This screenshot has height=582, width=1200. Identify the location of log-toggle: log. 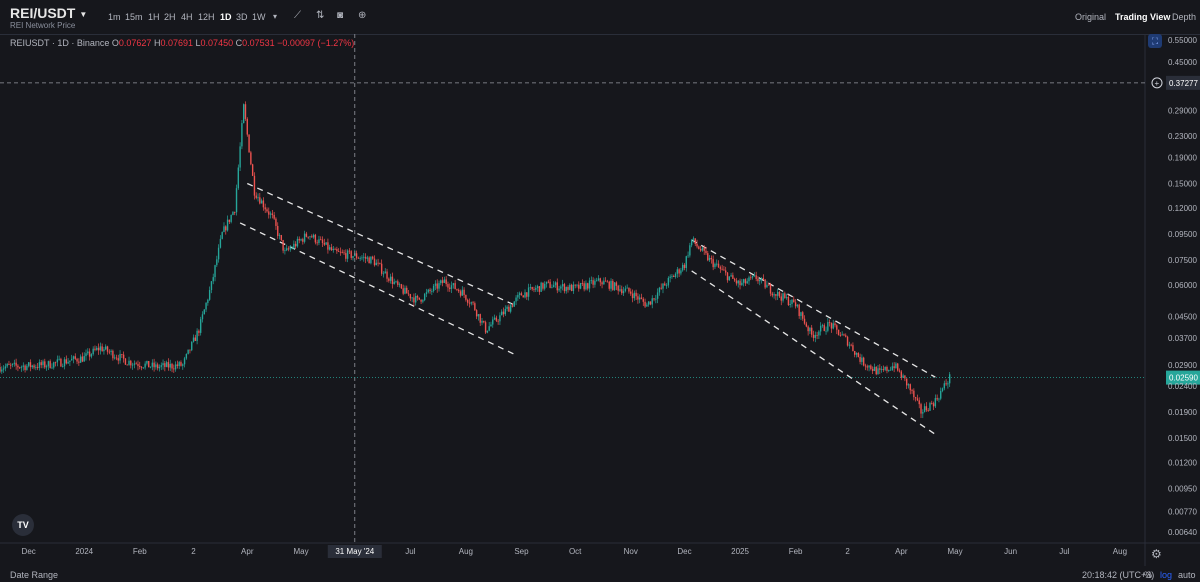
(1166, 575).